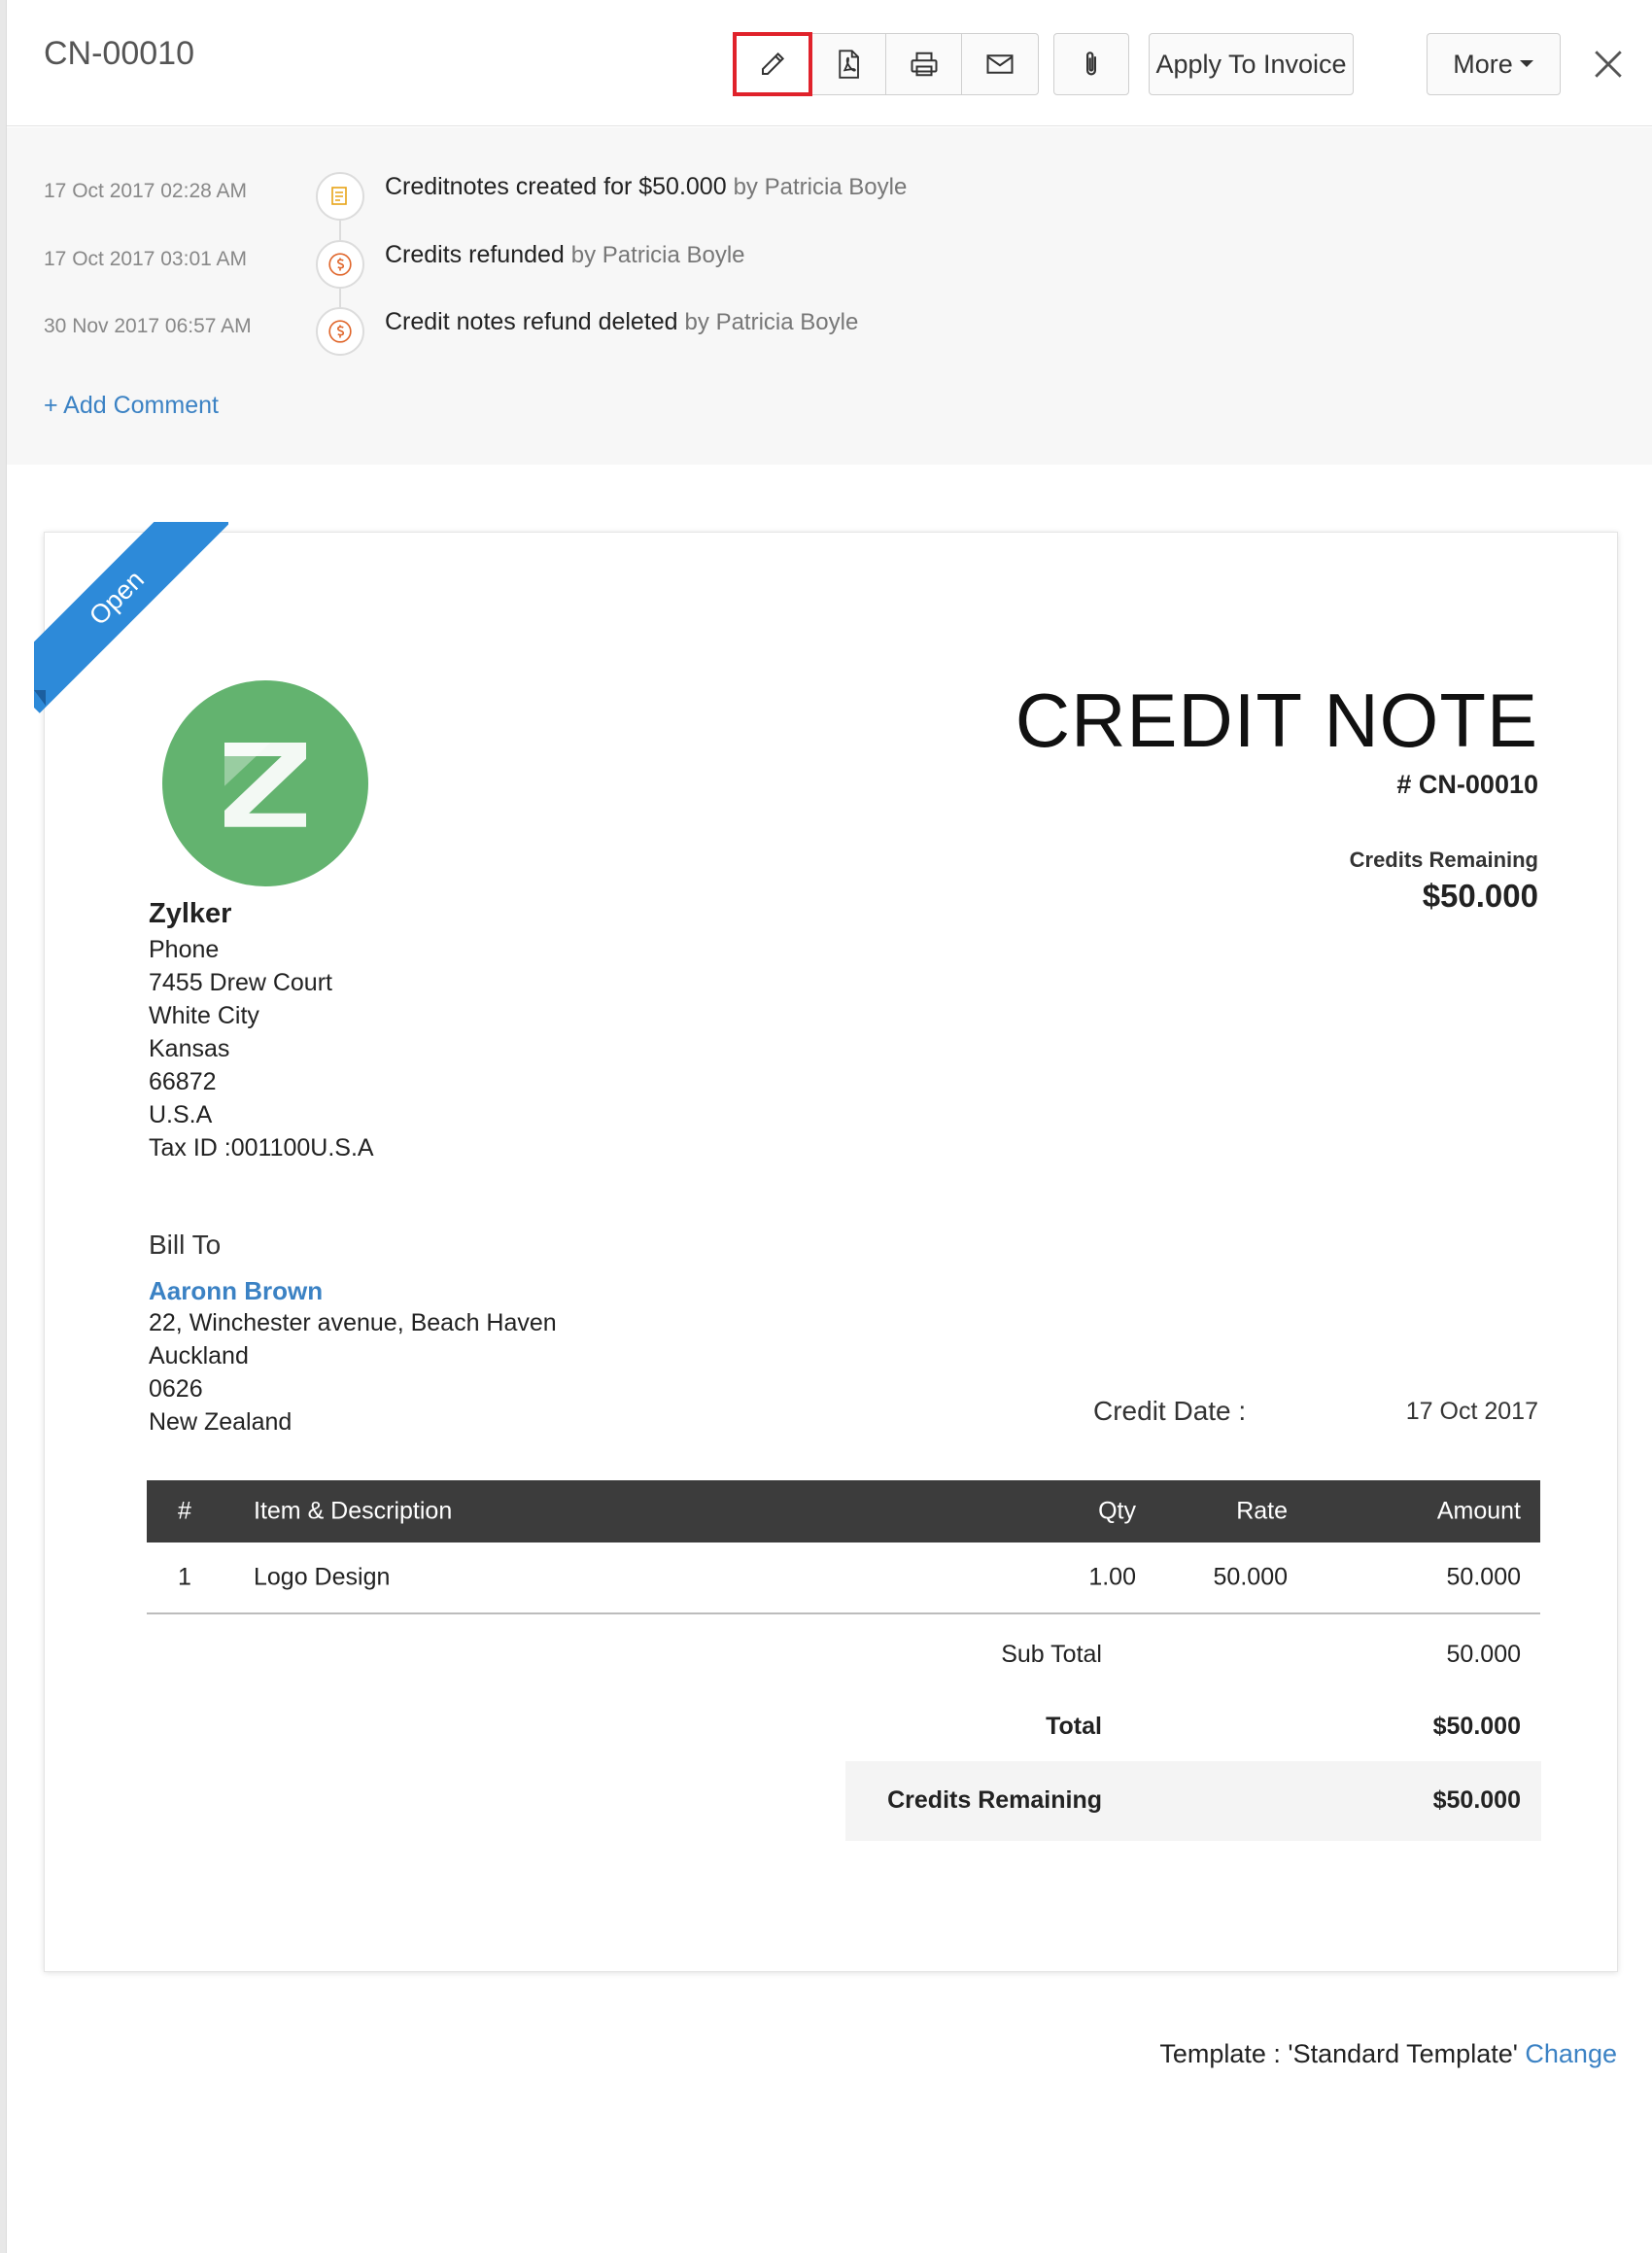  I want to click on org-address-line: Phone, so click(185, 949).